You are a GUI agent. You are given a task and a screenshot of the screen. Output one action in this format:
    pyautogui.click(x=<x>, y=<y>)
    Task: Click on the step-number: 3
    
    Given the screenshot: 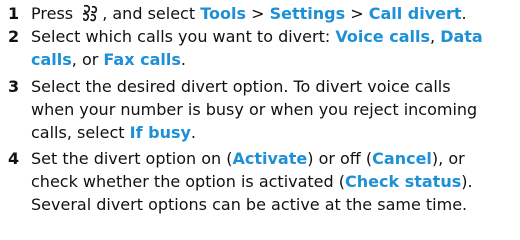 What is the action you would take?
    pyautogui.click(x=14, y=86)
    